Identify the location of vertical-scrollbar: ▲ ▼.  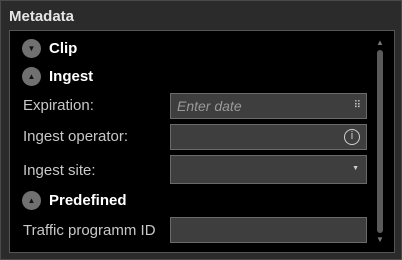
(380, 141).